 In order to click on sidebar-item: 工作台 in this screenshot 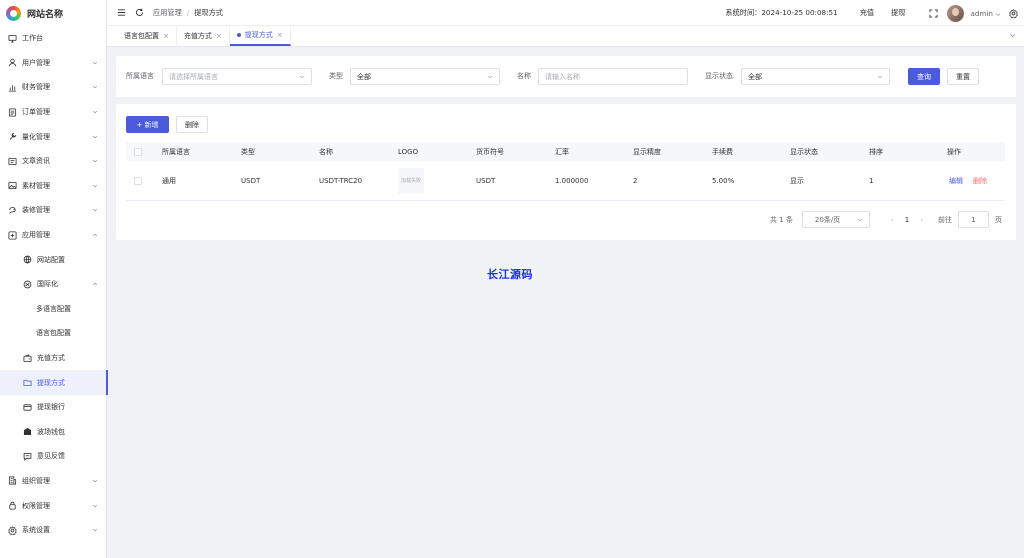, I will do `click(53, 38)`.